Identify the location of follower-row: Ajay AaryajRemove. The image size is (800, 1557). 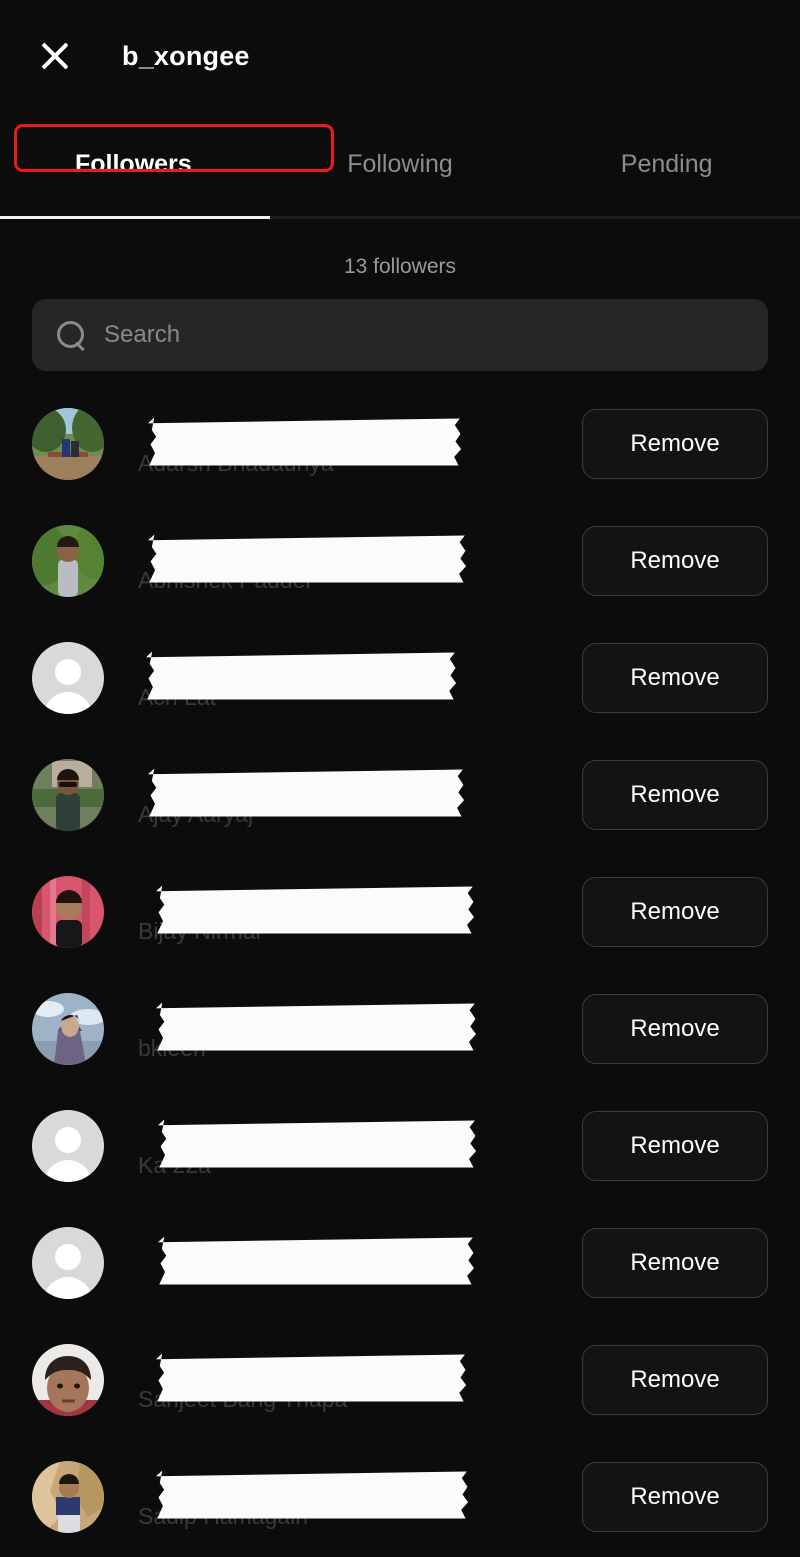
(400, 794).